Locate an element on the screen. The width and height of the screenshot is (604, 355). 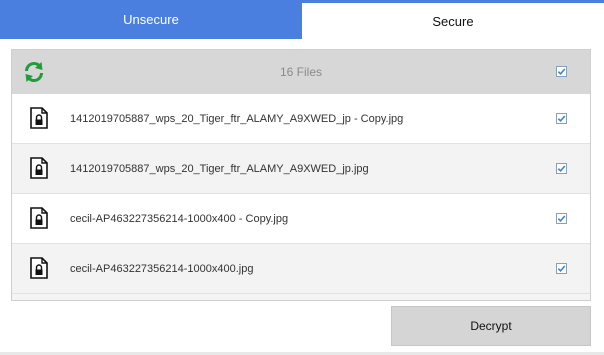
file-count-label: 16 Files is located at coordinates (301, 72).